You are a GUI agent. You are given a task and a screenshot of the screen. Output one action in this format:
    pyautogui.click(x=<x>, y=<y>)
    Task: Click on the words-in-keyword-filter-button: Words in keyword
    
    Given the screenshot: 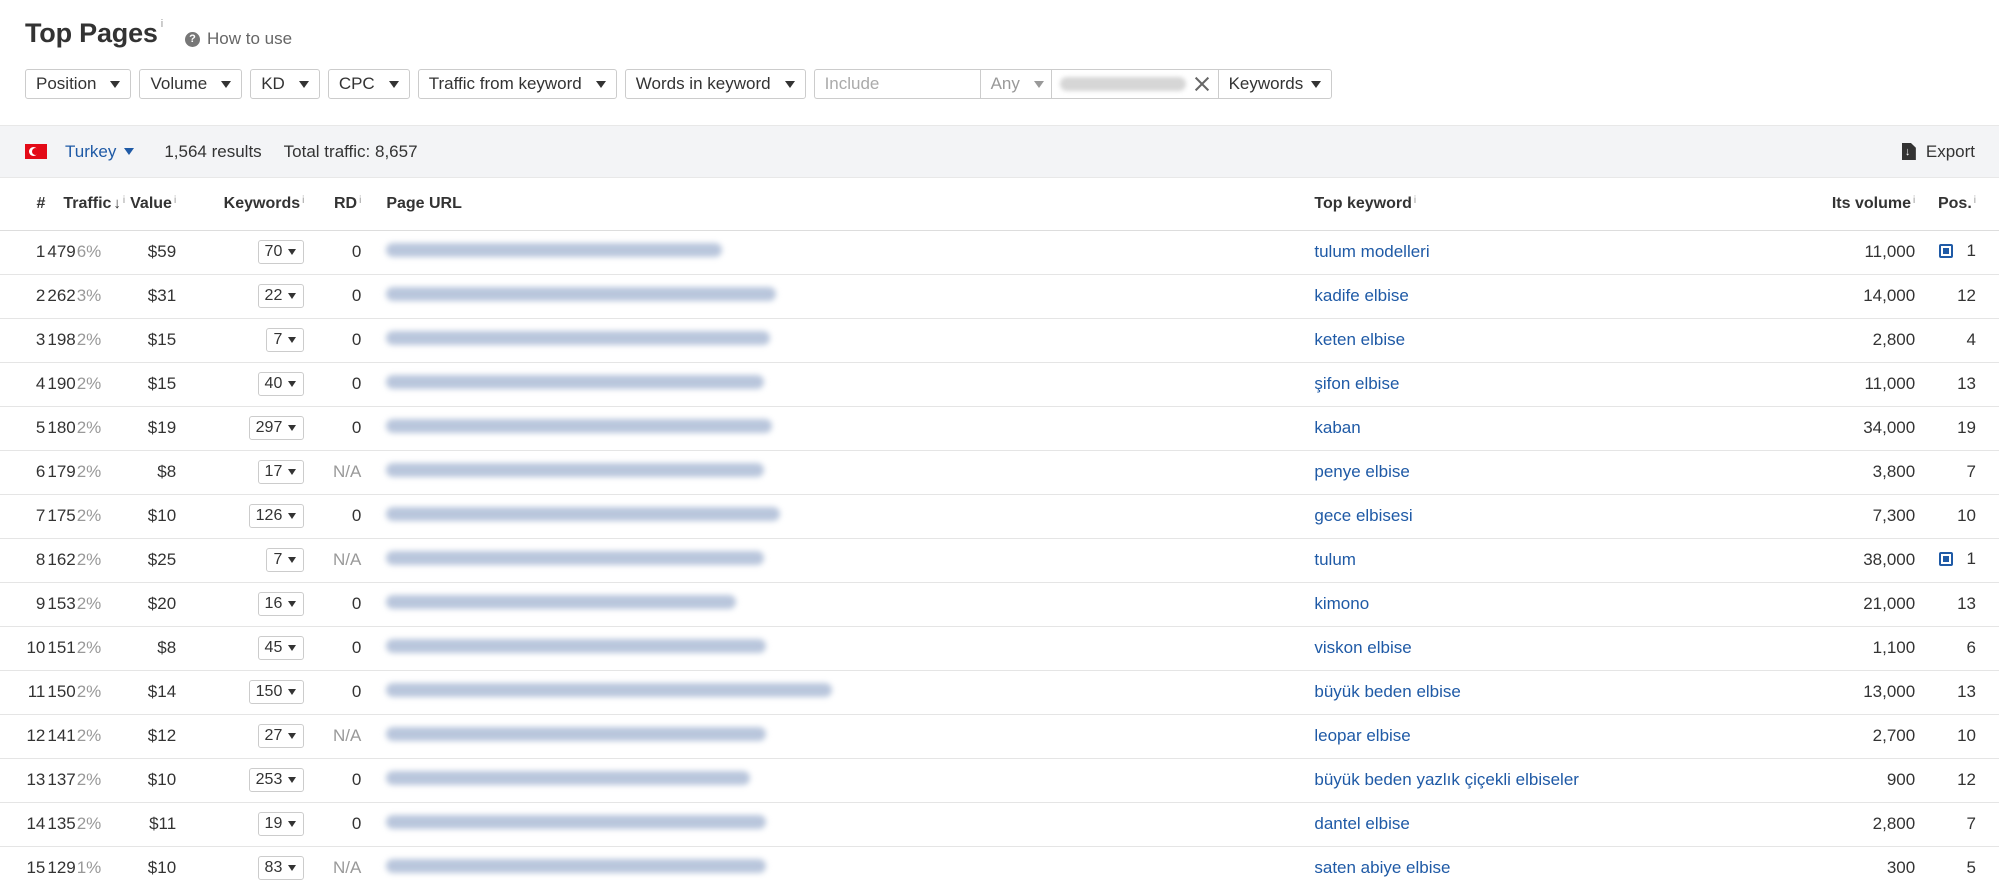 What is the action you would take?
    pyautogui.click(x=715, y=84)
    